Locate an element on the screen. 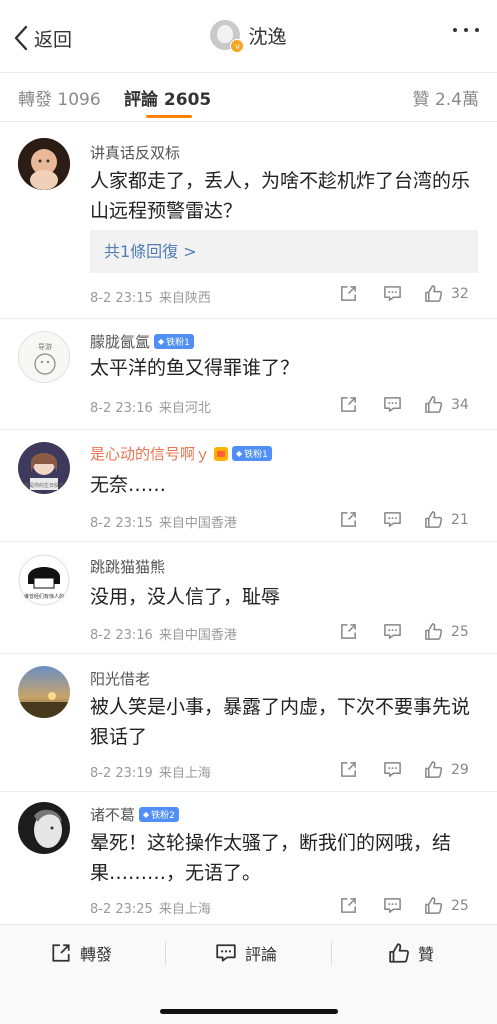  repost-label: 轉發 is located at coordinates (96, 954).